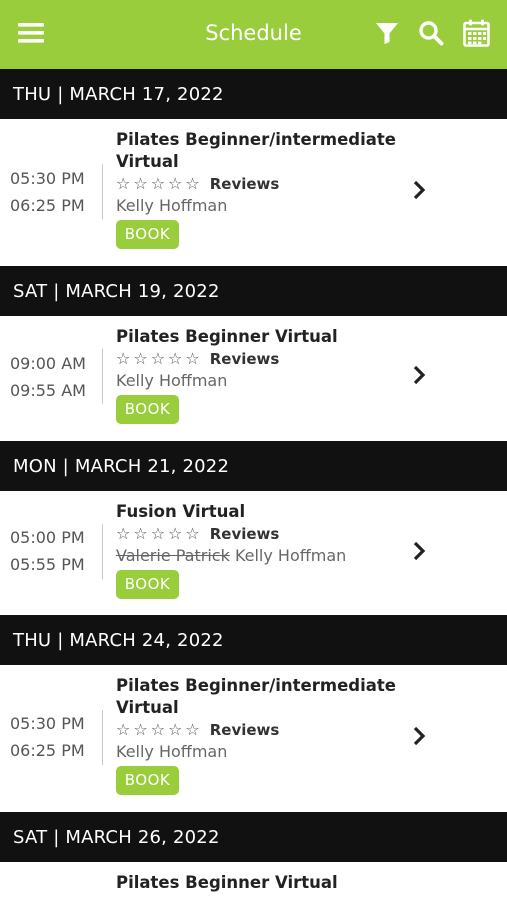 This screenshot has height=900, width=507. I want to click on end-time: 09:55 AM, so click(48, 390).